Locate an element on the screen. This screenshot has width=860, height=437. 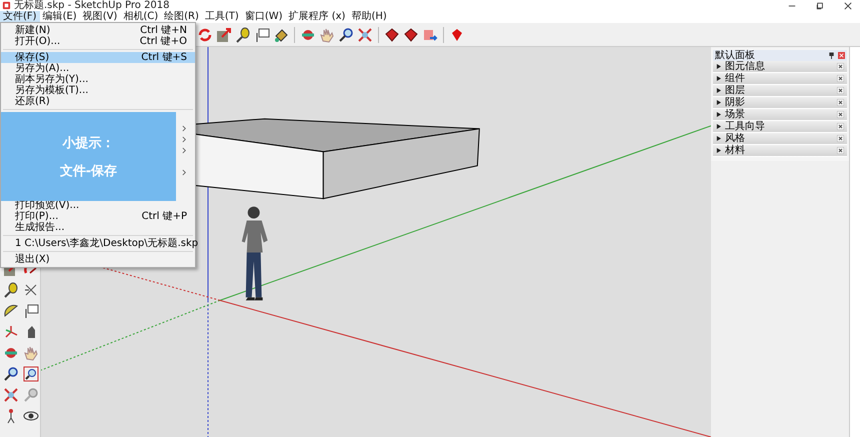
menu-item: 退出(X) is located at coordinates (98, 259).